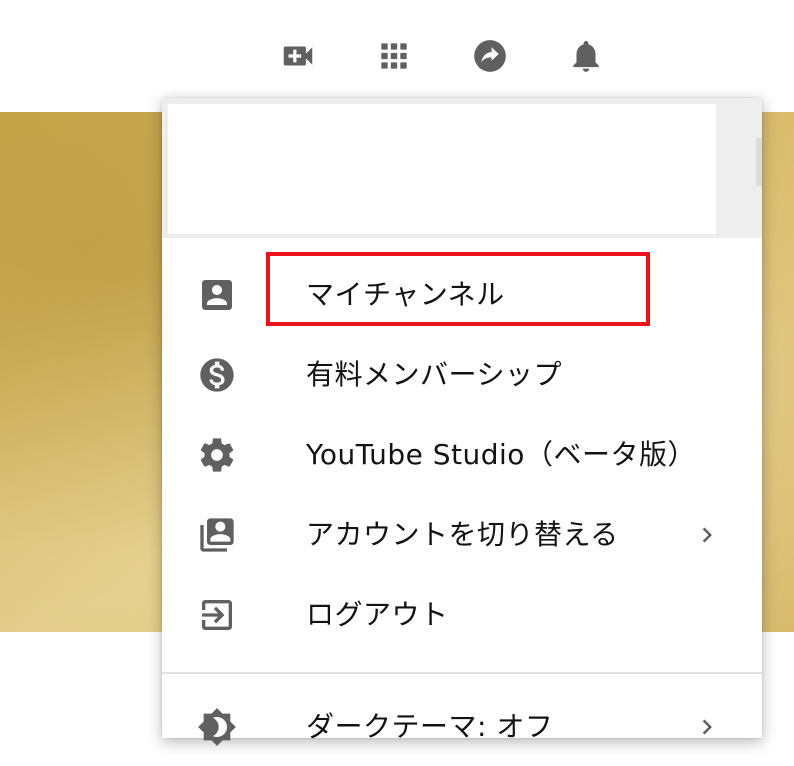 This screenshot has height=766, width=794. I want to click on masthead, so click(397, 56).